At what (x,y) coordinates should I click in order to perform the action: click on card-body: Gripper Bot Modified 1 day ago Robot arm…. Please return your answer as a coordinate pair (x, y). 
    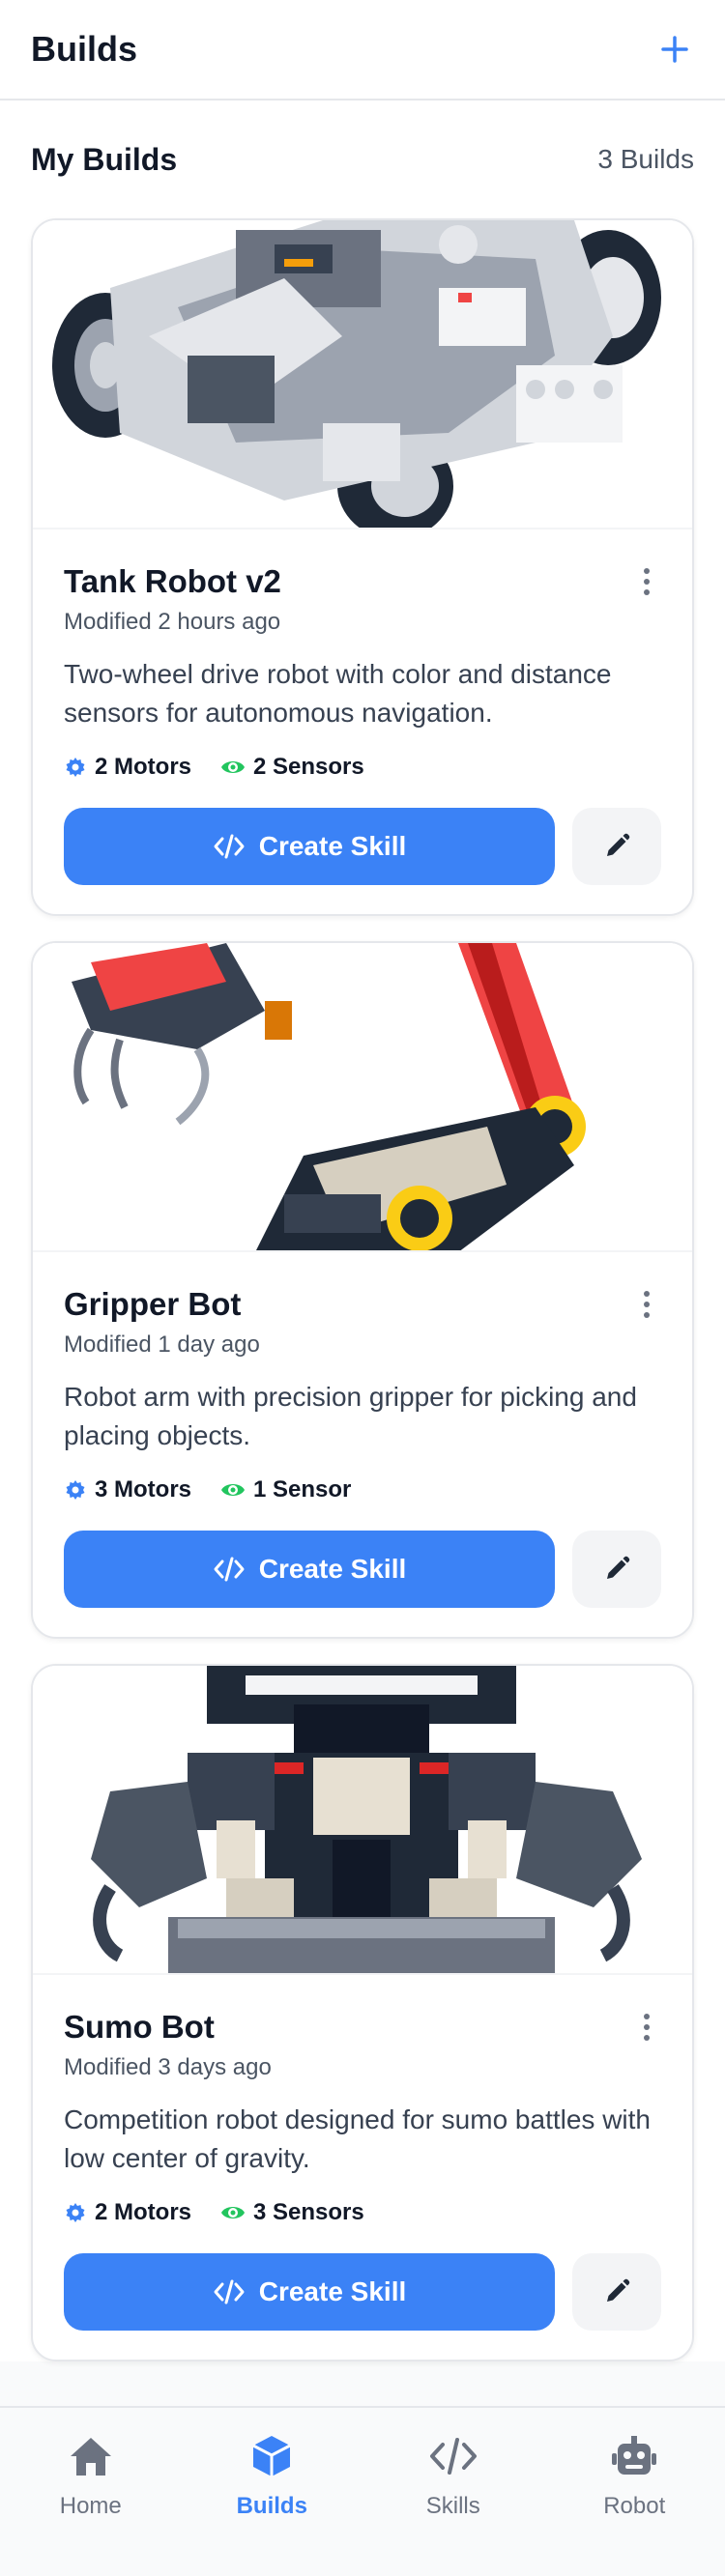
    Looking at the image, I should click on (362, 1445).